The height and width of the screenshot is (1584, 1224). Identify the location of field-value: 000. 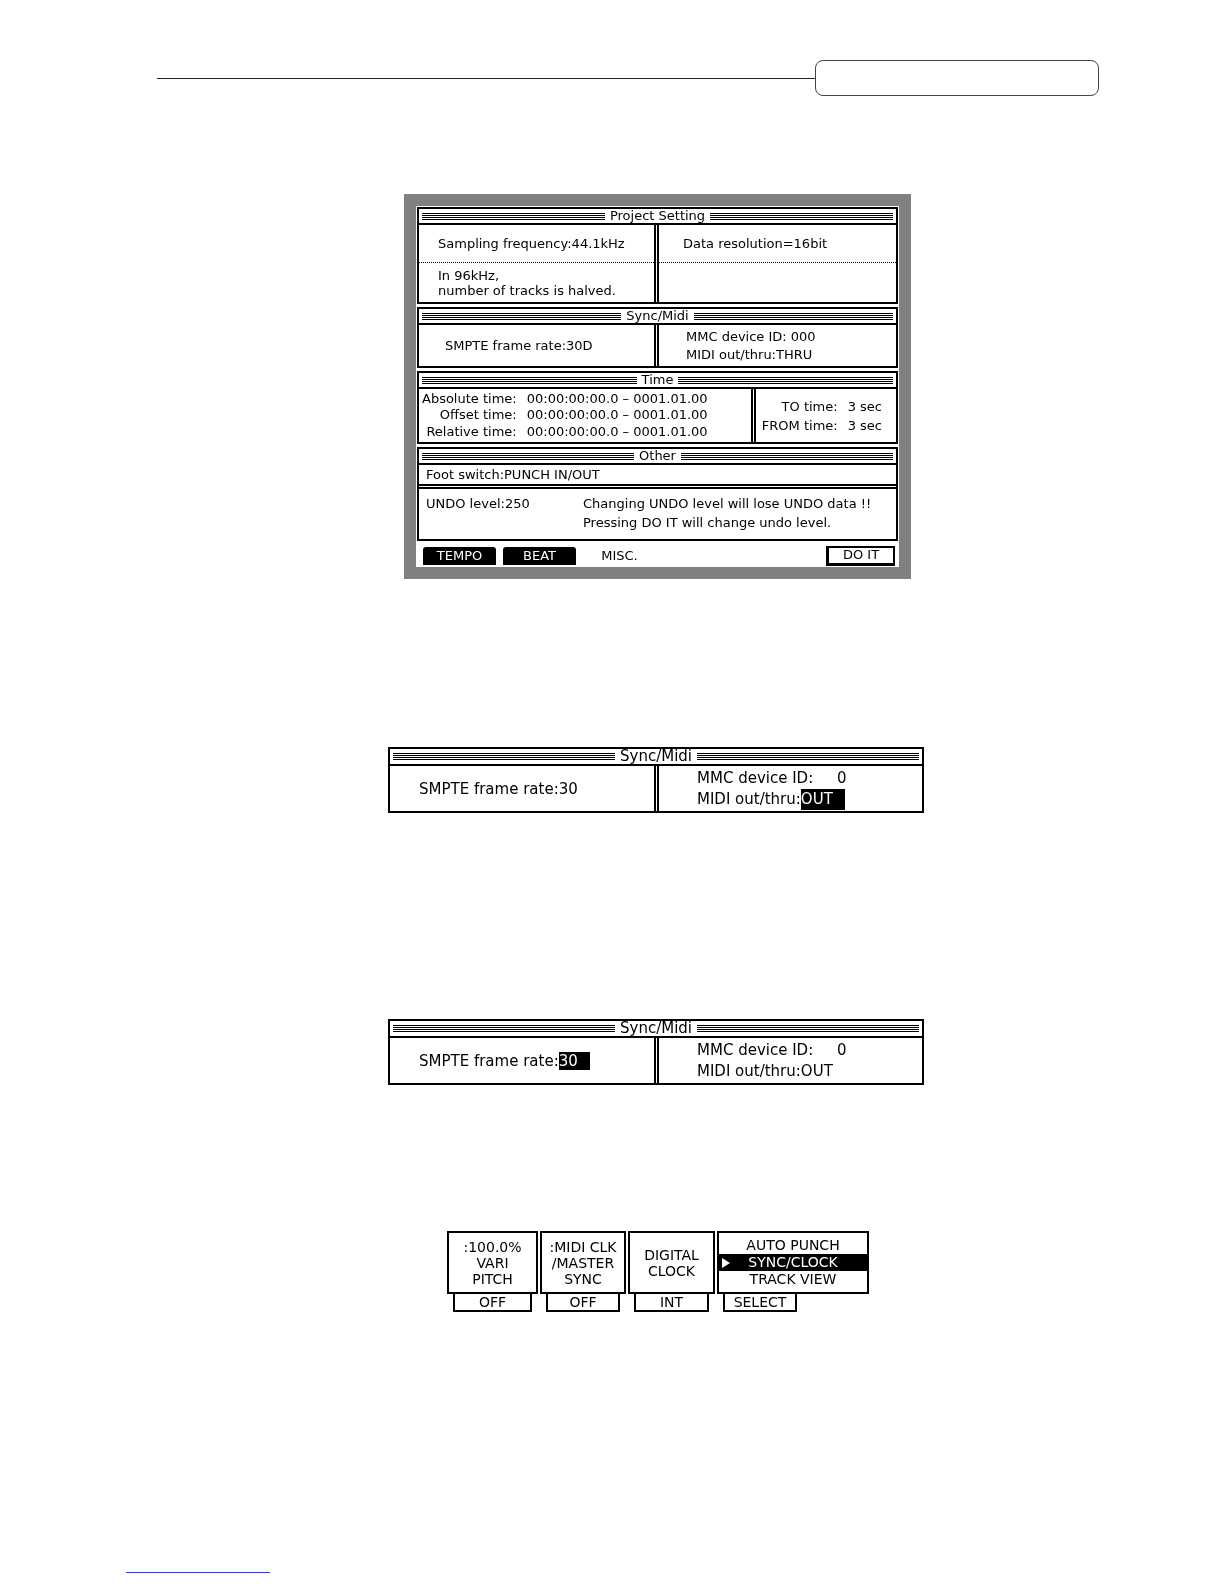
(801, 336).